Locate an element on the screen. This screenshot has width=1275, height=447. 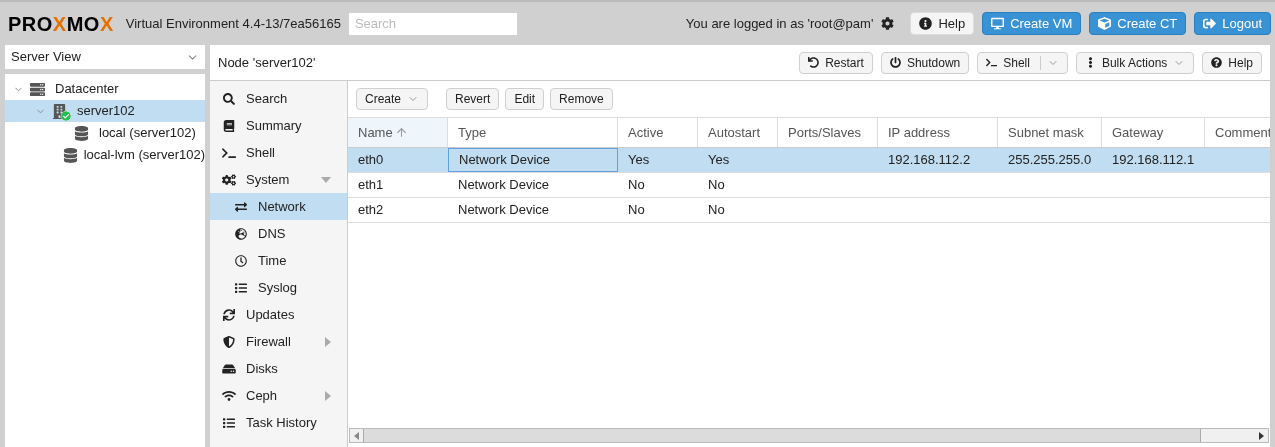
toolbar-button: Shutdown is located at coordinates (925, 62).